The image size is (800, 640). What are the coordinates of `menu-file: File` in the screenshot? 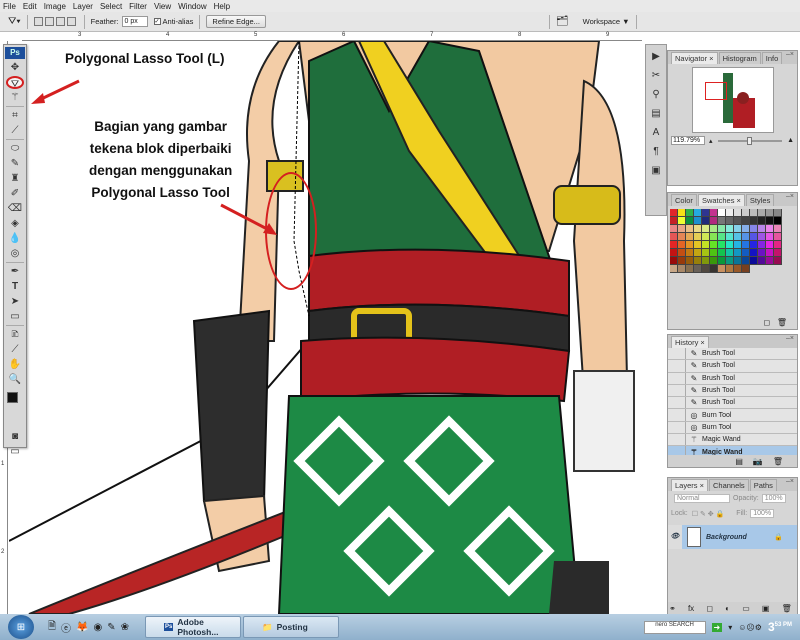 It's located at (9, 6).